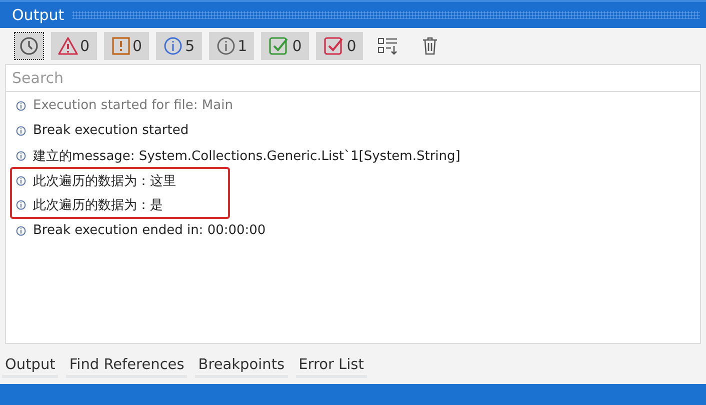 The height and width of the screenshot is (405, 706). Describe the element at coordinates (246, 156) in the screenshot. I see `log-message: 建立的message: System.Collections.Generic.List`1[System.String]` at that location.